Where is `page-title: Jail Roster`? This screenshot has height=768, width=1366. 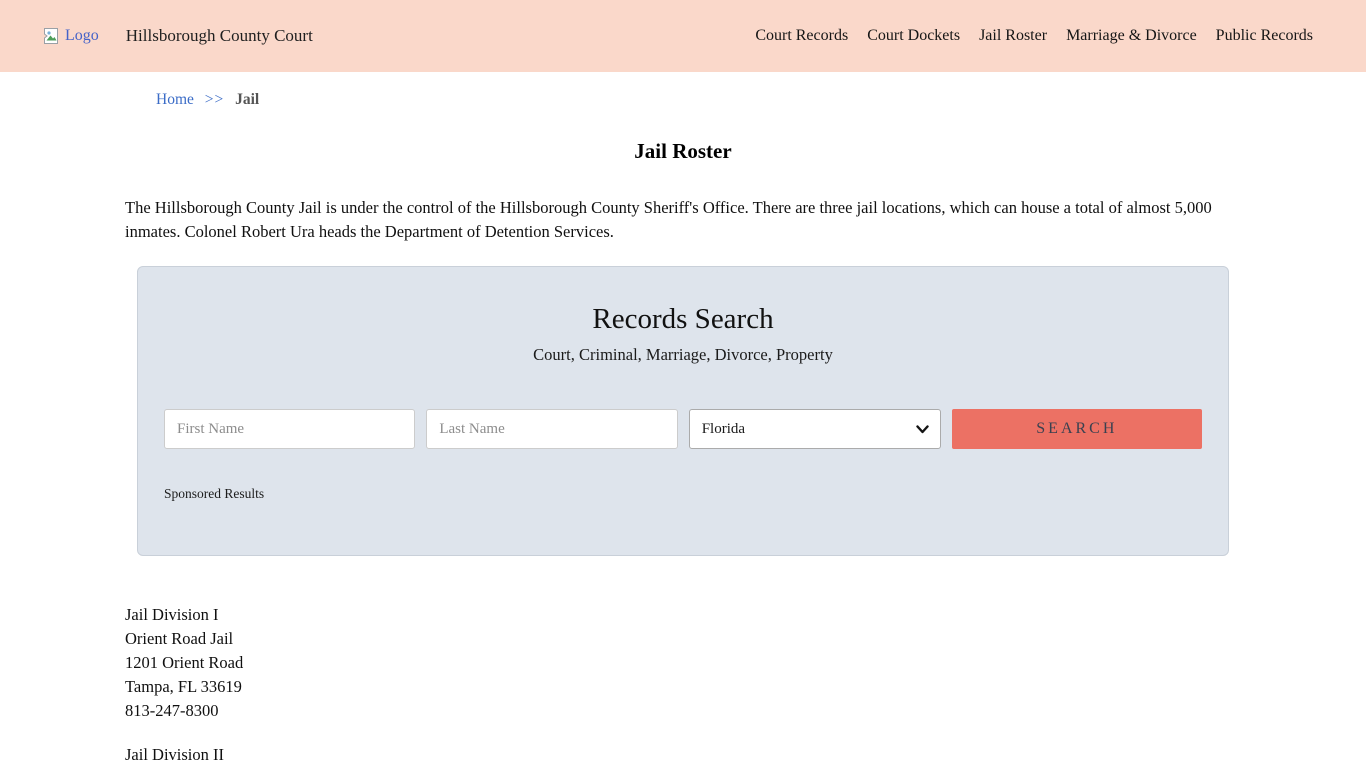
page-title: Jail Roster is located at coordinates (683, 151).